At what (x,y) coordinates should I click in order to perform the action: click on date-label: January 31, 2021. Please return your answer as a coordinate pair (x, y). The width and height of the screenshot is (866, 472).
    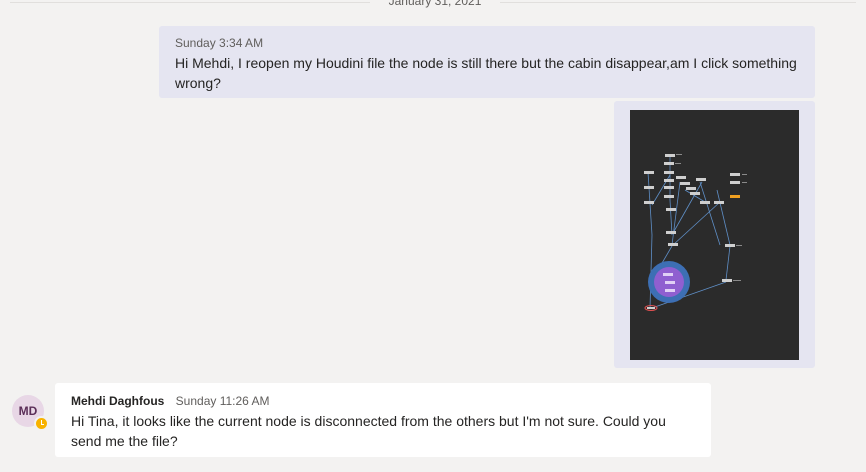
    Looking at the image, I should click on (435, 4).